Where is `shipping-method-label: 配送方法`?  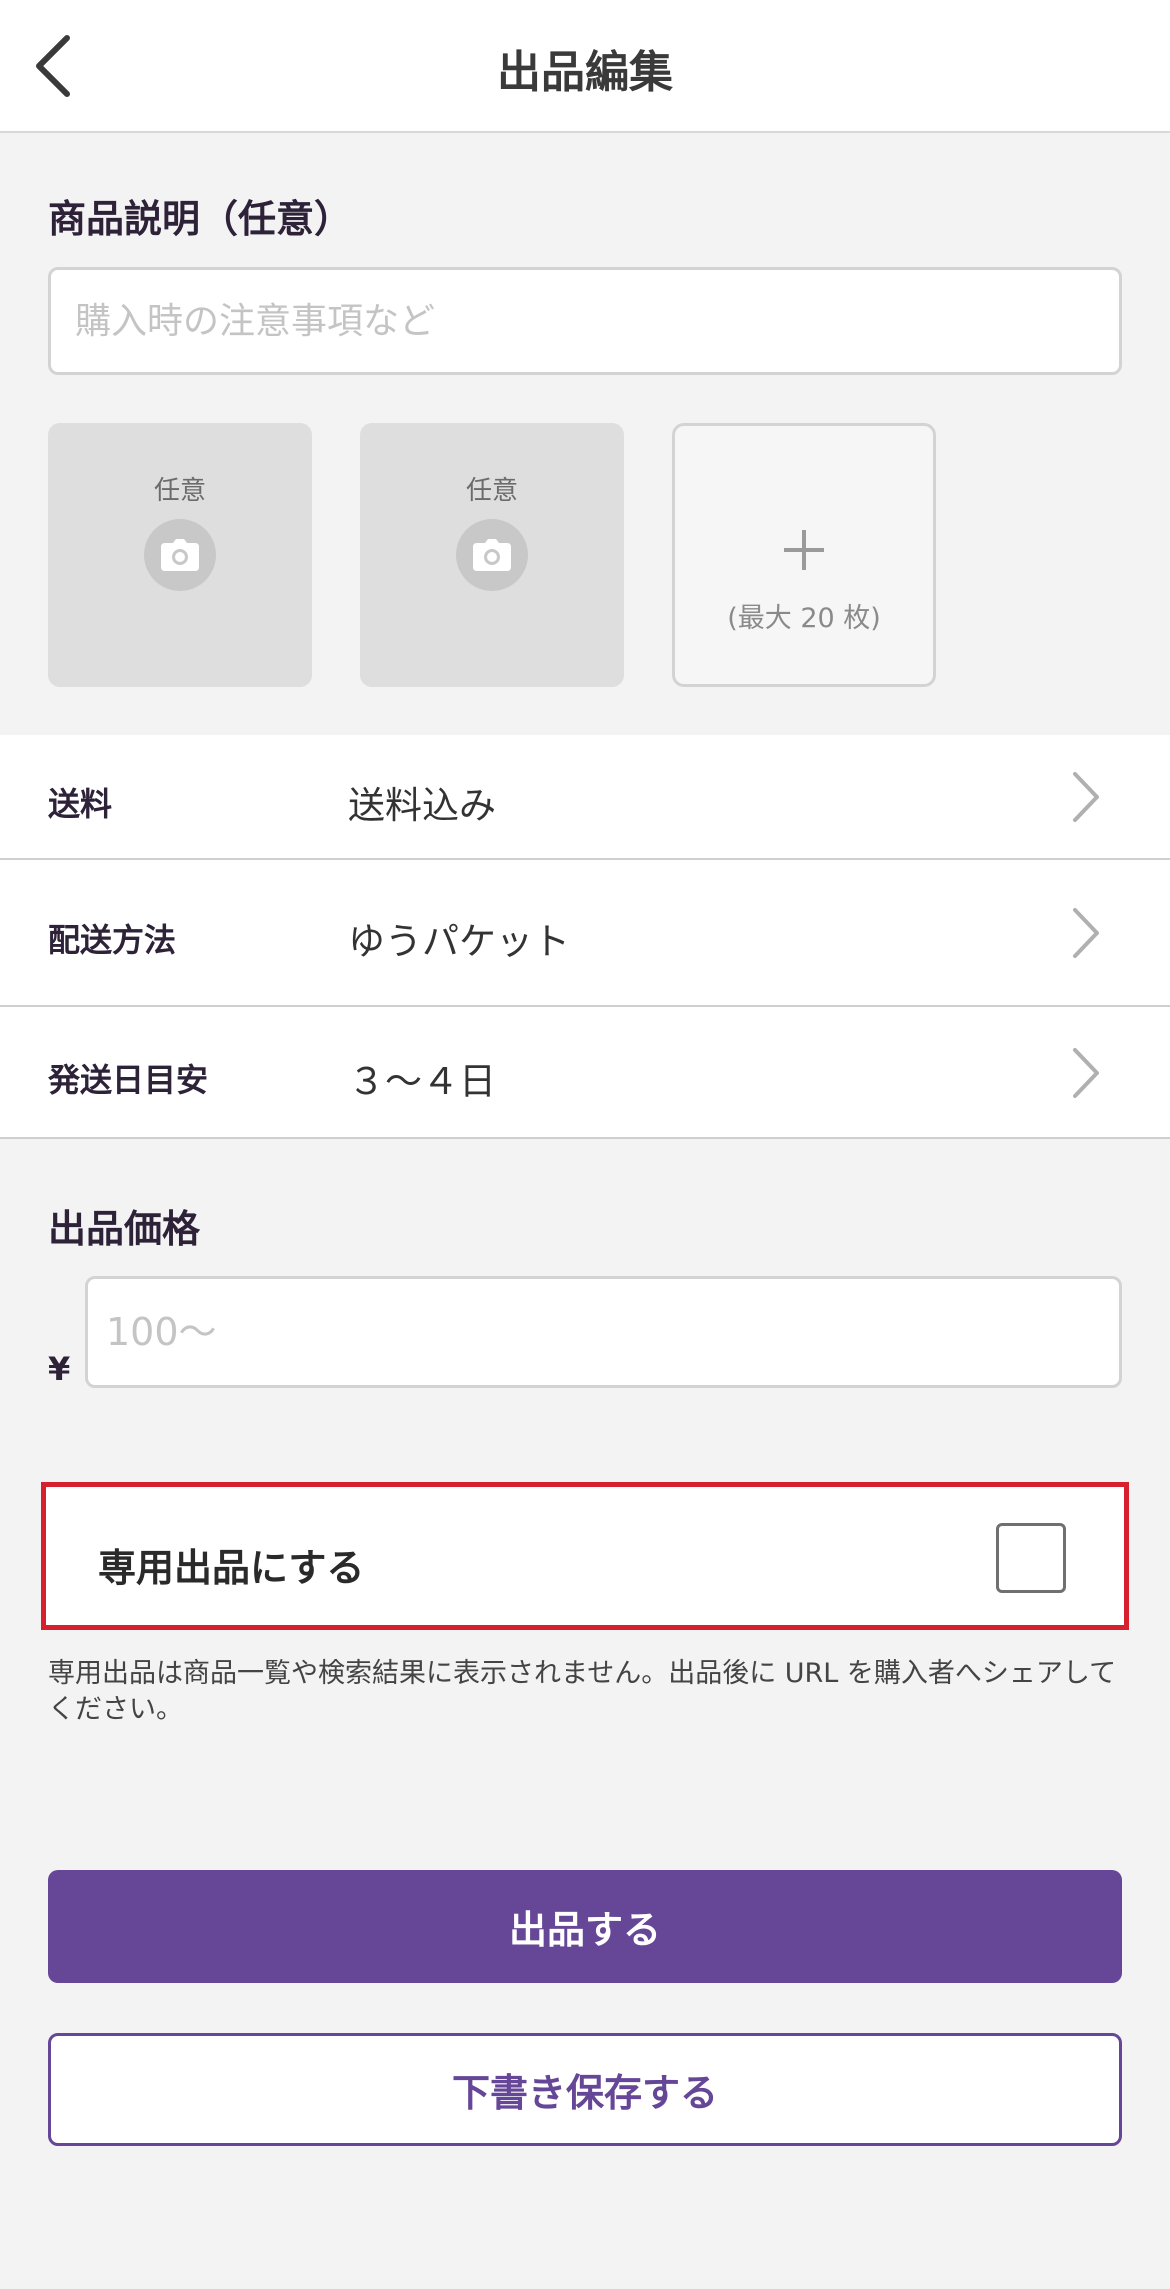 shipping-method-label: 配送方法 is located at coordinates (112, 940).